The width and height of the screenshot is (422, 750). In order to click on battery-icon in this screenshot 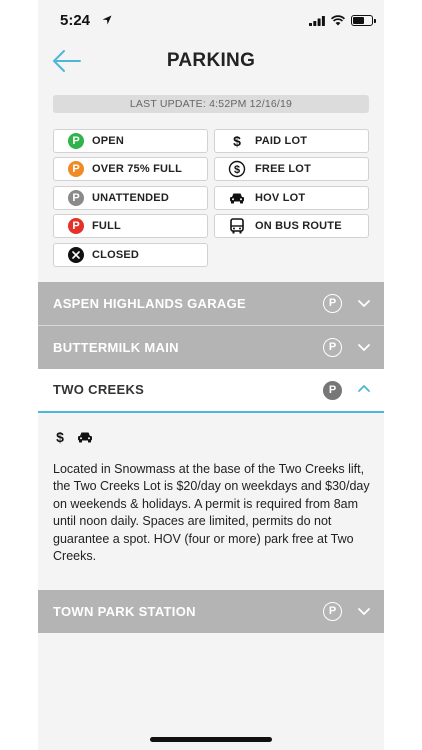, I will do `click(363, 20)`.